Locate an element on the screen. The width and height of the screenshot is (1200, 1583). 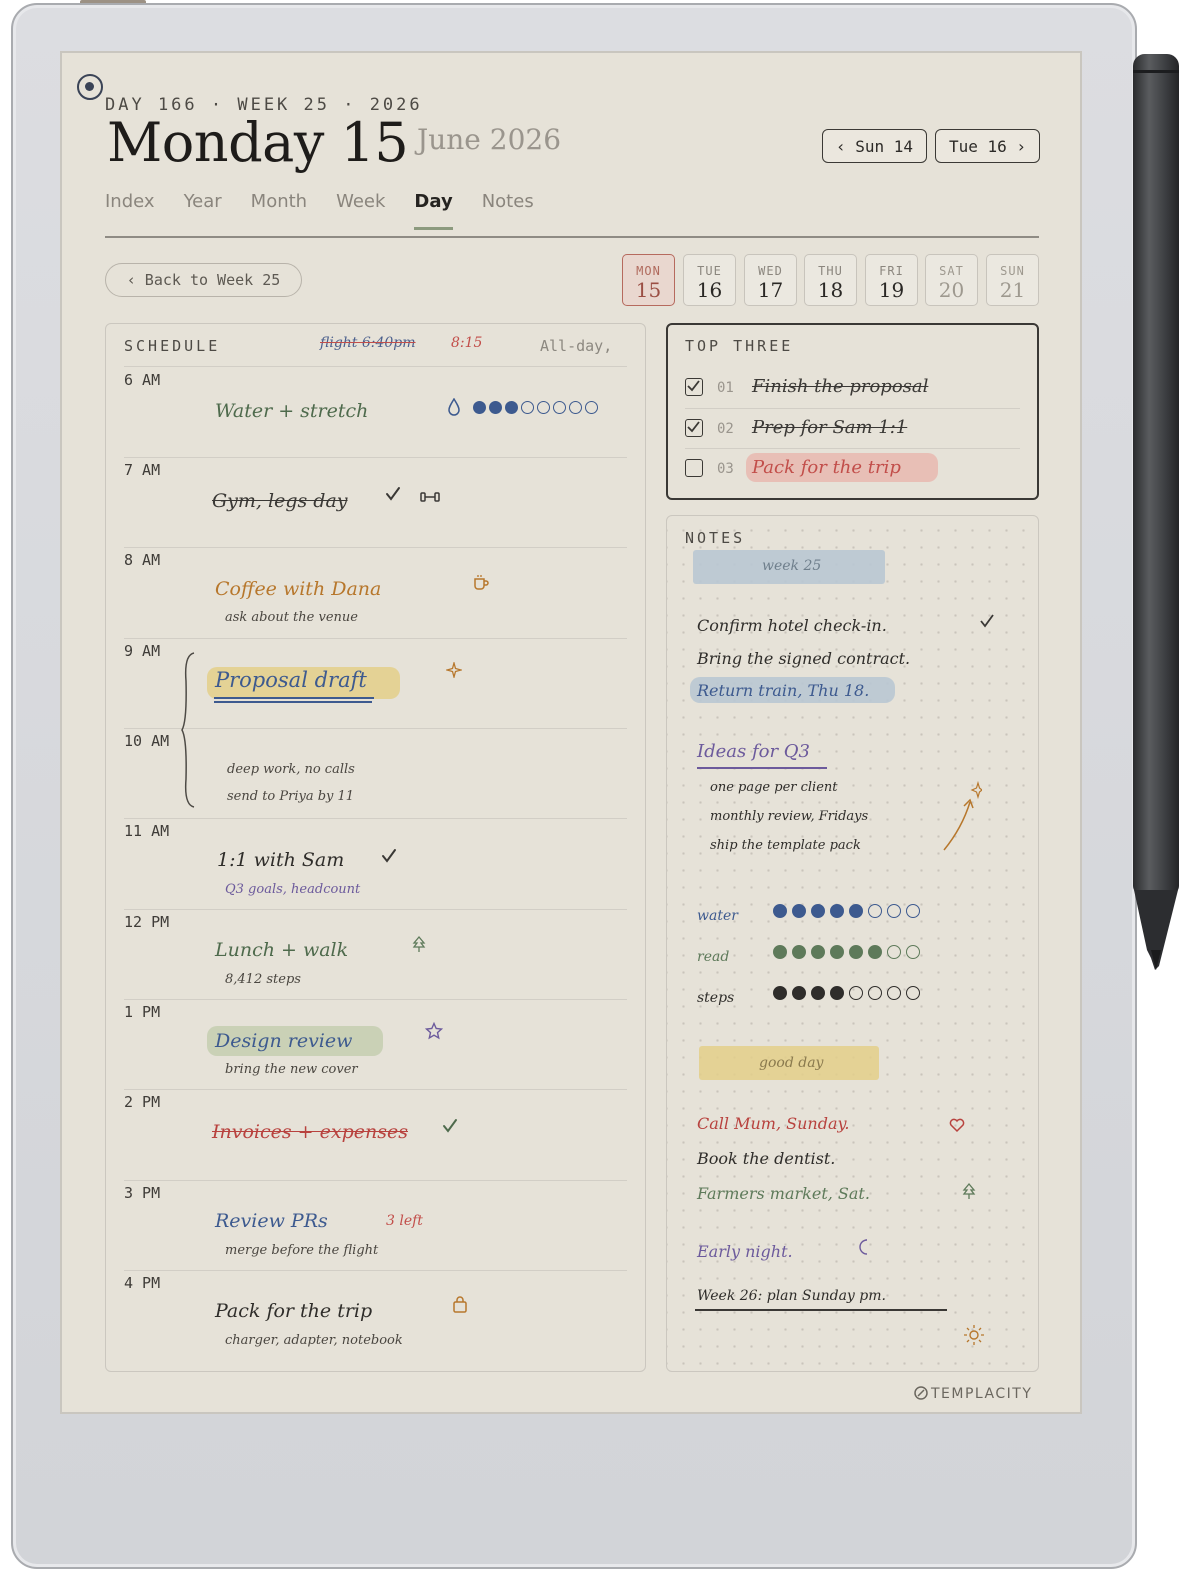
task-text: Finish the proposal is located at coordinates (840, 386).